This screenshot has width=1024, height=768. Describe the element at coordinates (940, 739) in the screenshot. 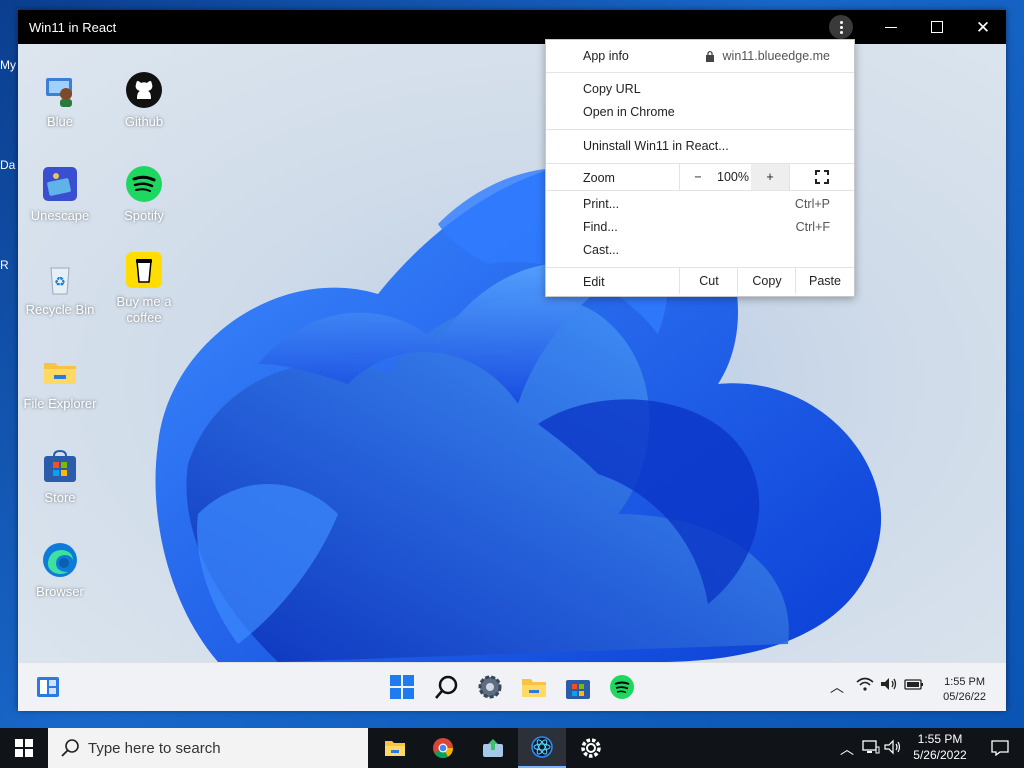

I see `taskbar-time: 1:55 PM` at that location.